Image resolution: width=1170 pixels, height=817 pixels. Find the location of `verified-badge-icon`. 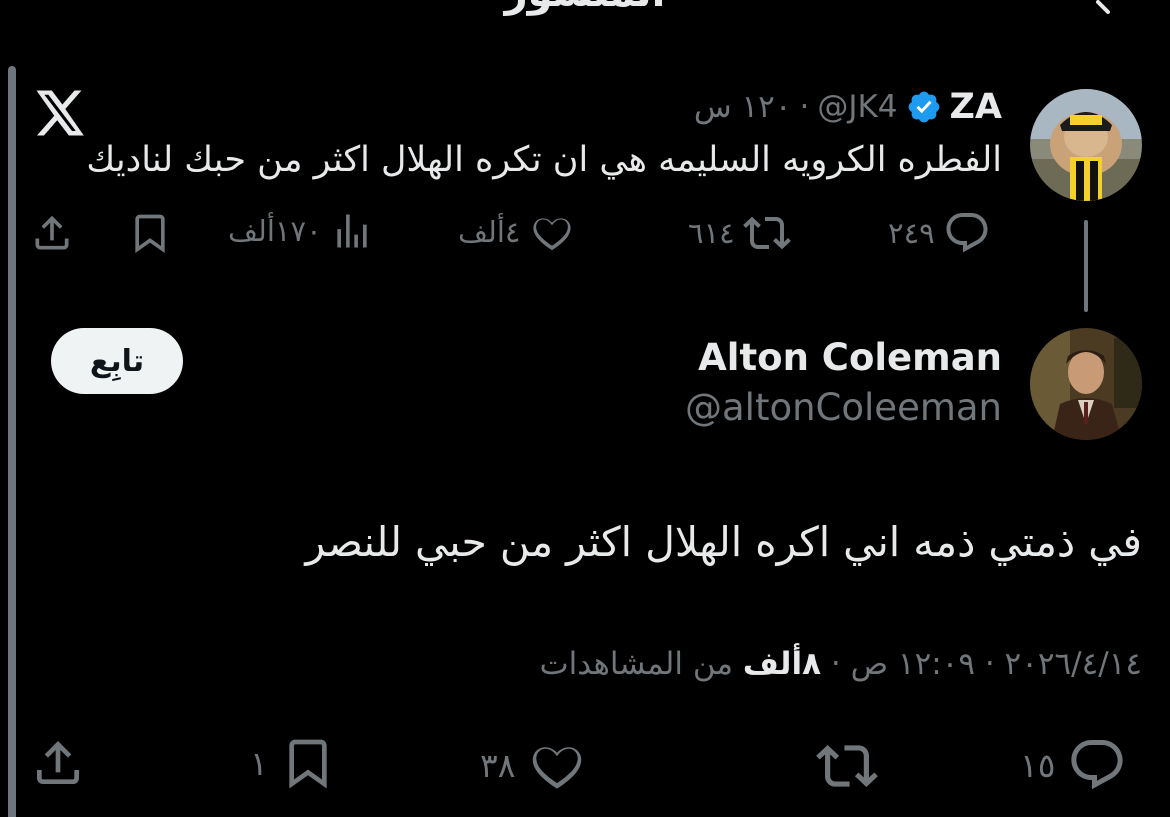

verified-badge-icon is located at coordinates (923, 107).